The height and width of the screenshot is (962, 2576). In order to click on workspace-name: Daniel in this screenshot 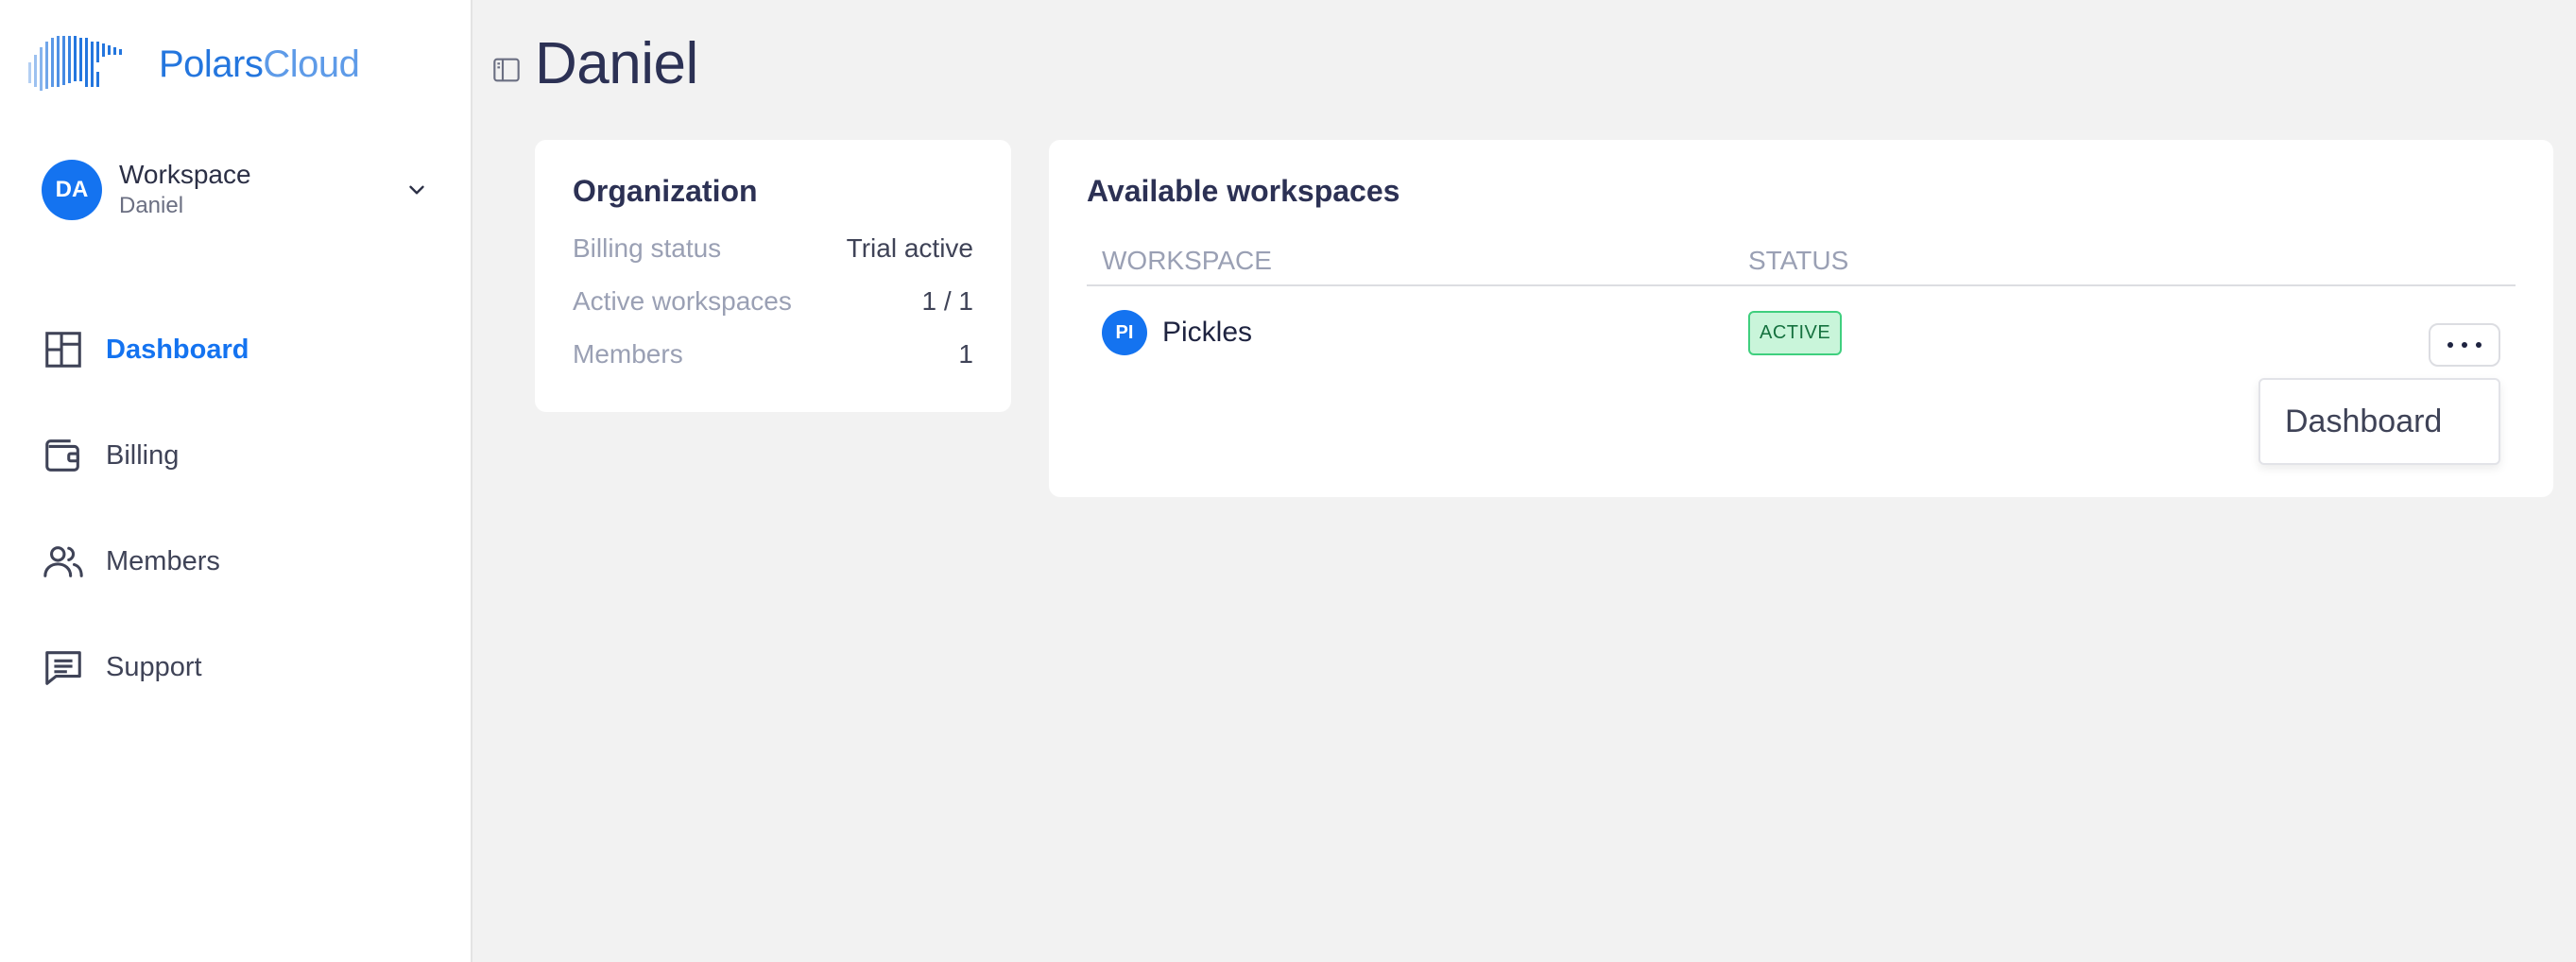, I will do `click(151, 205)`.